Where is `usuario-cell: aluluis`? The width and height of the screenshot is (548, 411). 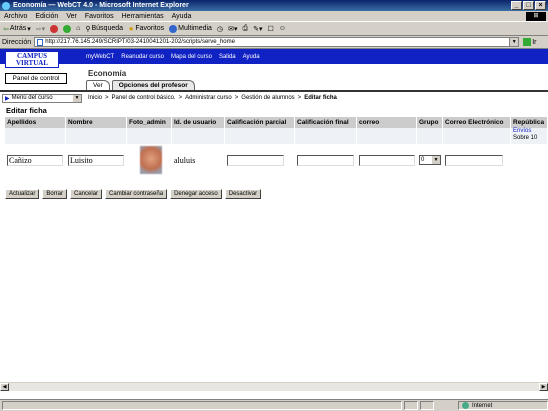 usuario-cell: aluluis is located at coordinates (198, 160).